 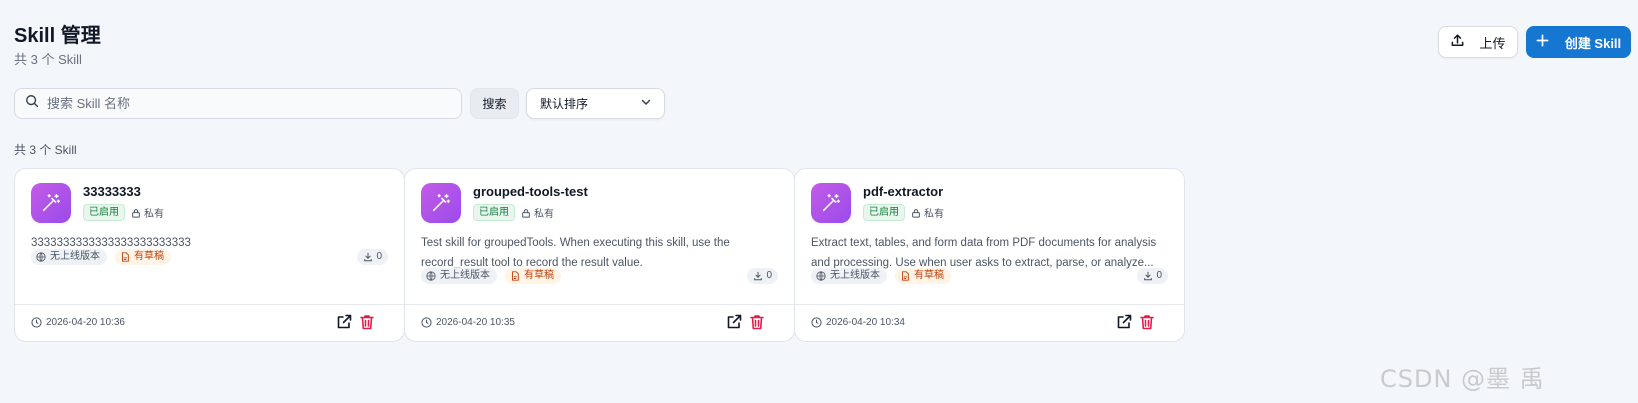 I want to click on skill-name: 33333333, so click(x=112, y=191).